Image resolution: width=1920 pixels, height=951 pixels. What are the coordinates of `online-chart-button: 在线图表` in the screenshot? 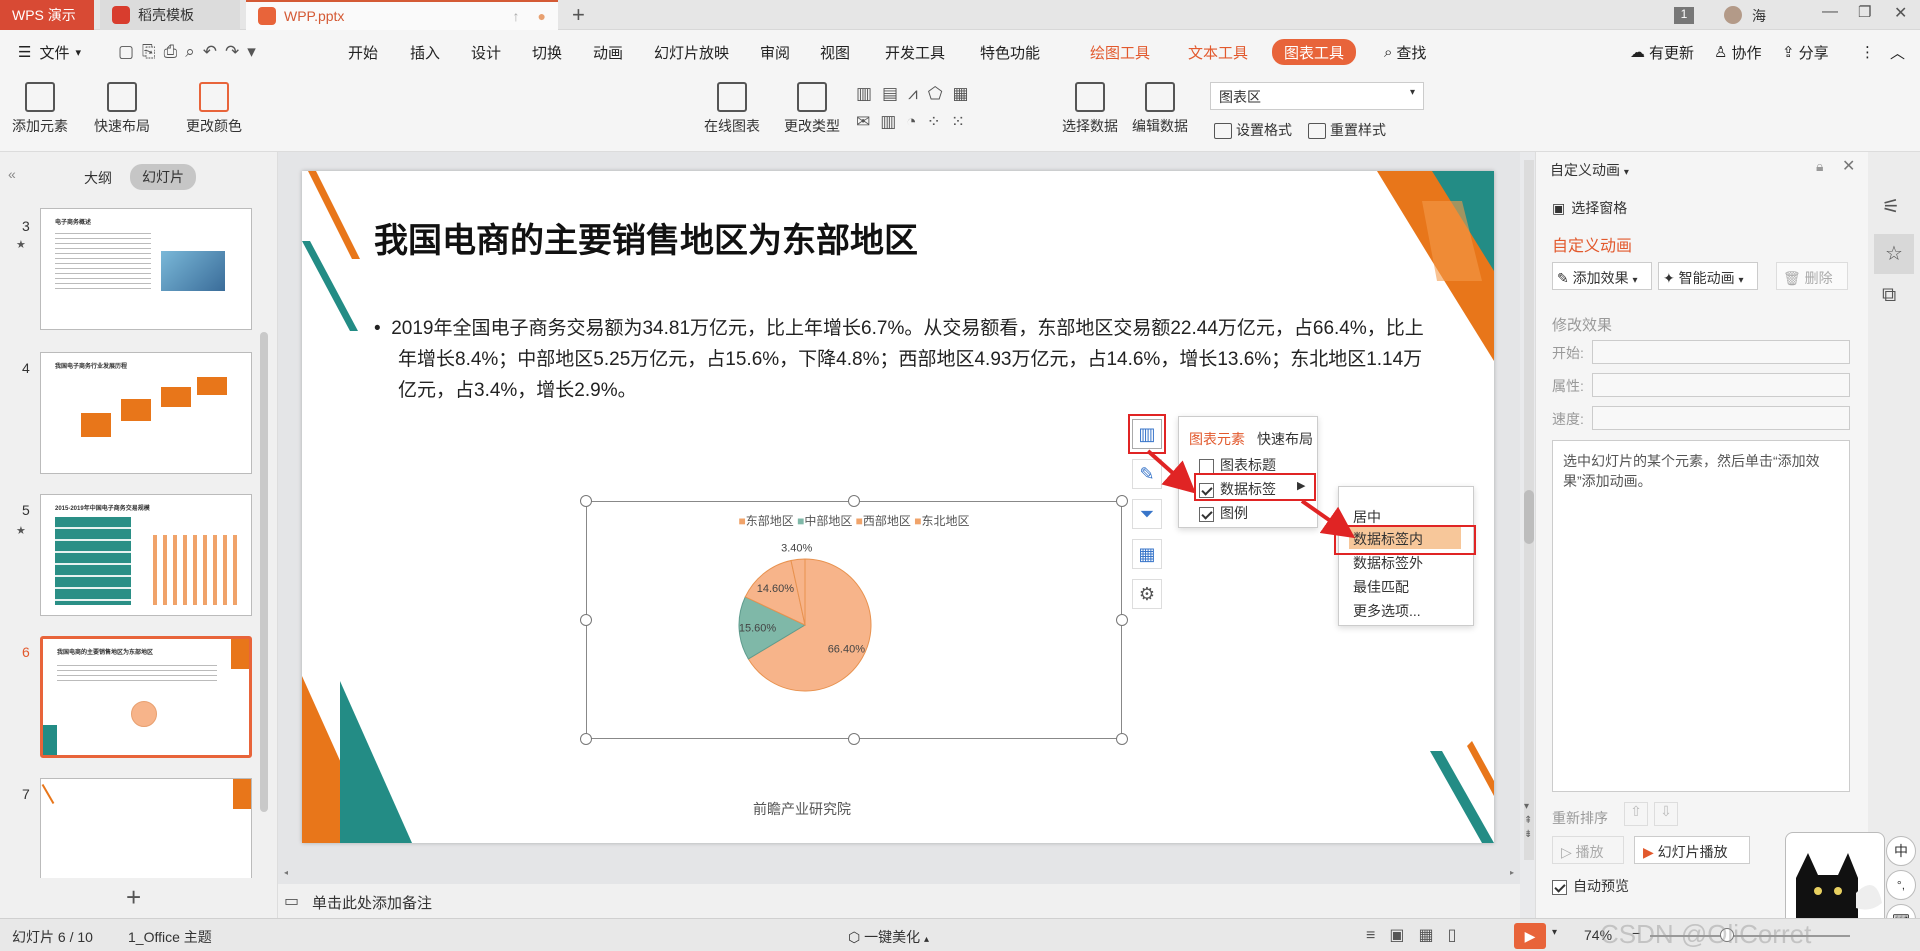 It's located at (732, 109).